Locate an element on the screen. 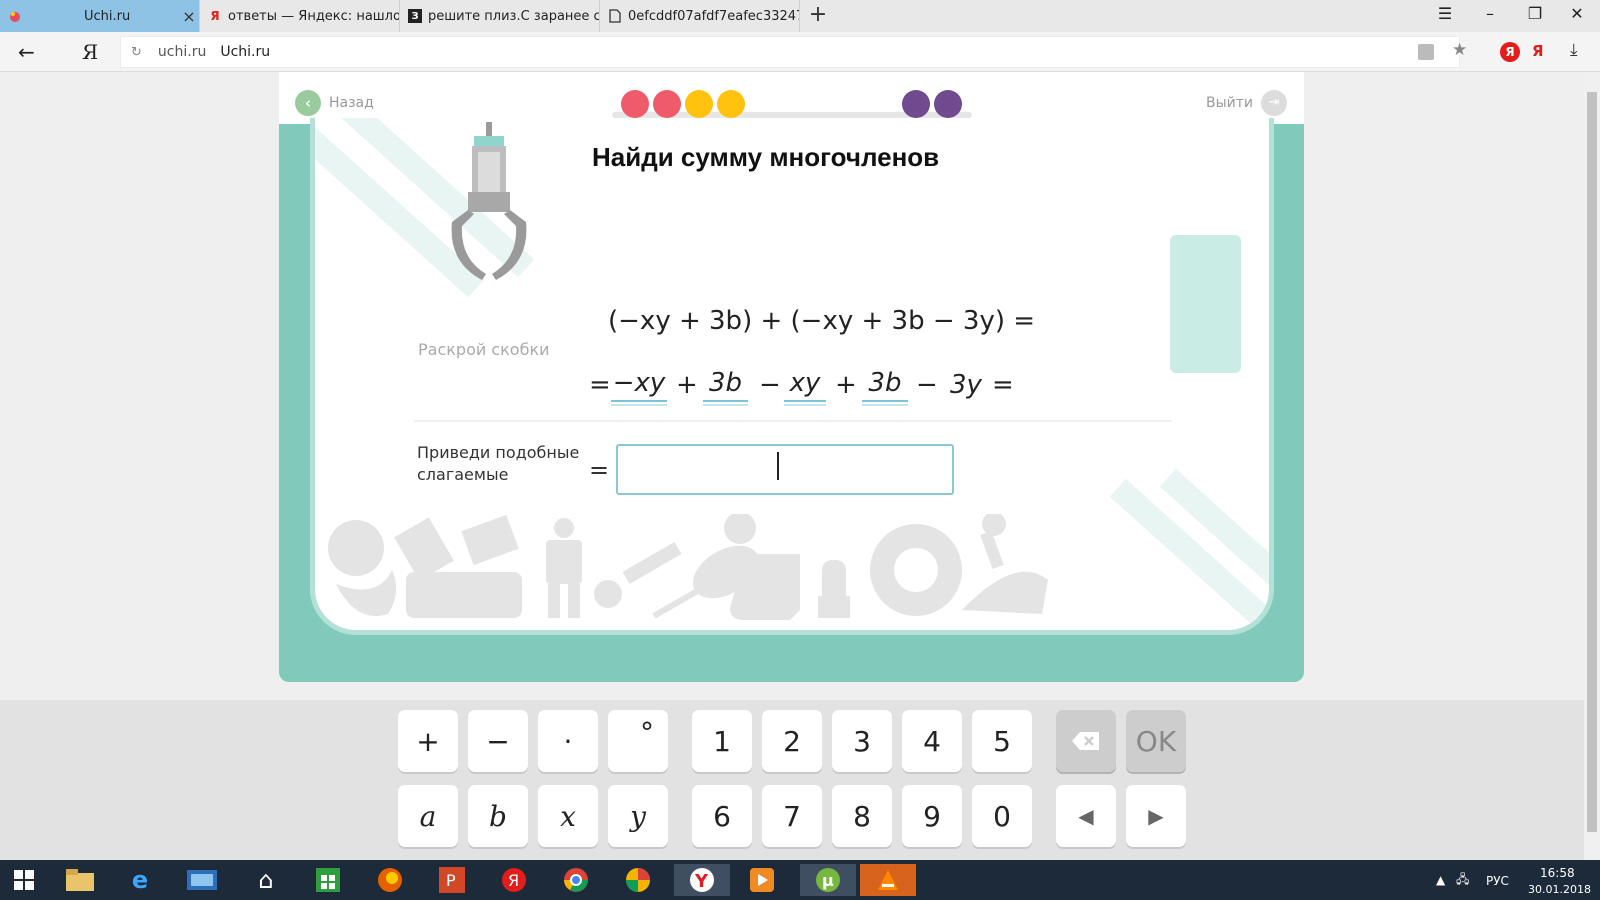  powerpoint-icon: P is located at coordinates (452, 880).